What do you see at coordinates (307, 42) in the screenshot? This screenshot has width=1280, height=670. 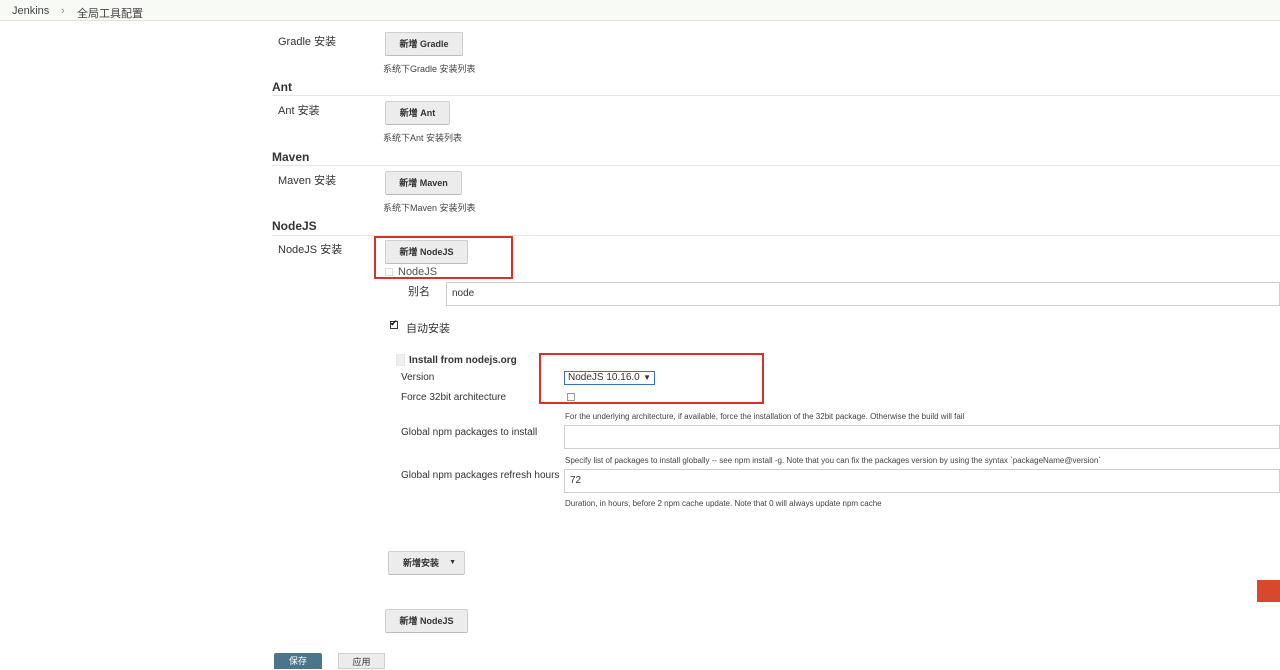 I see `gradle-installations-label: Gradle 安装` at bounding box center [307, 42].